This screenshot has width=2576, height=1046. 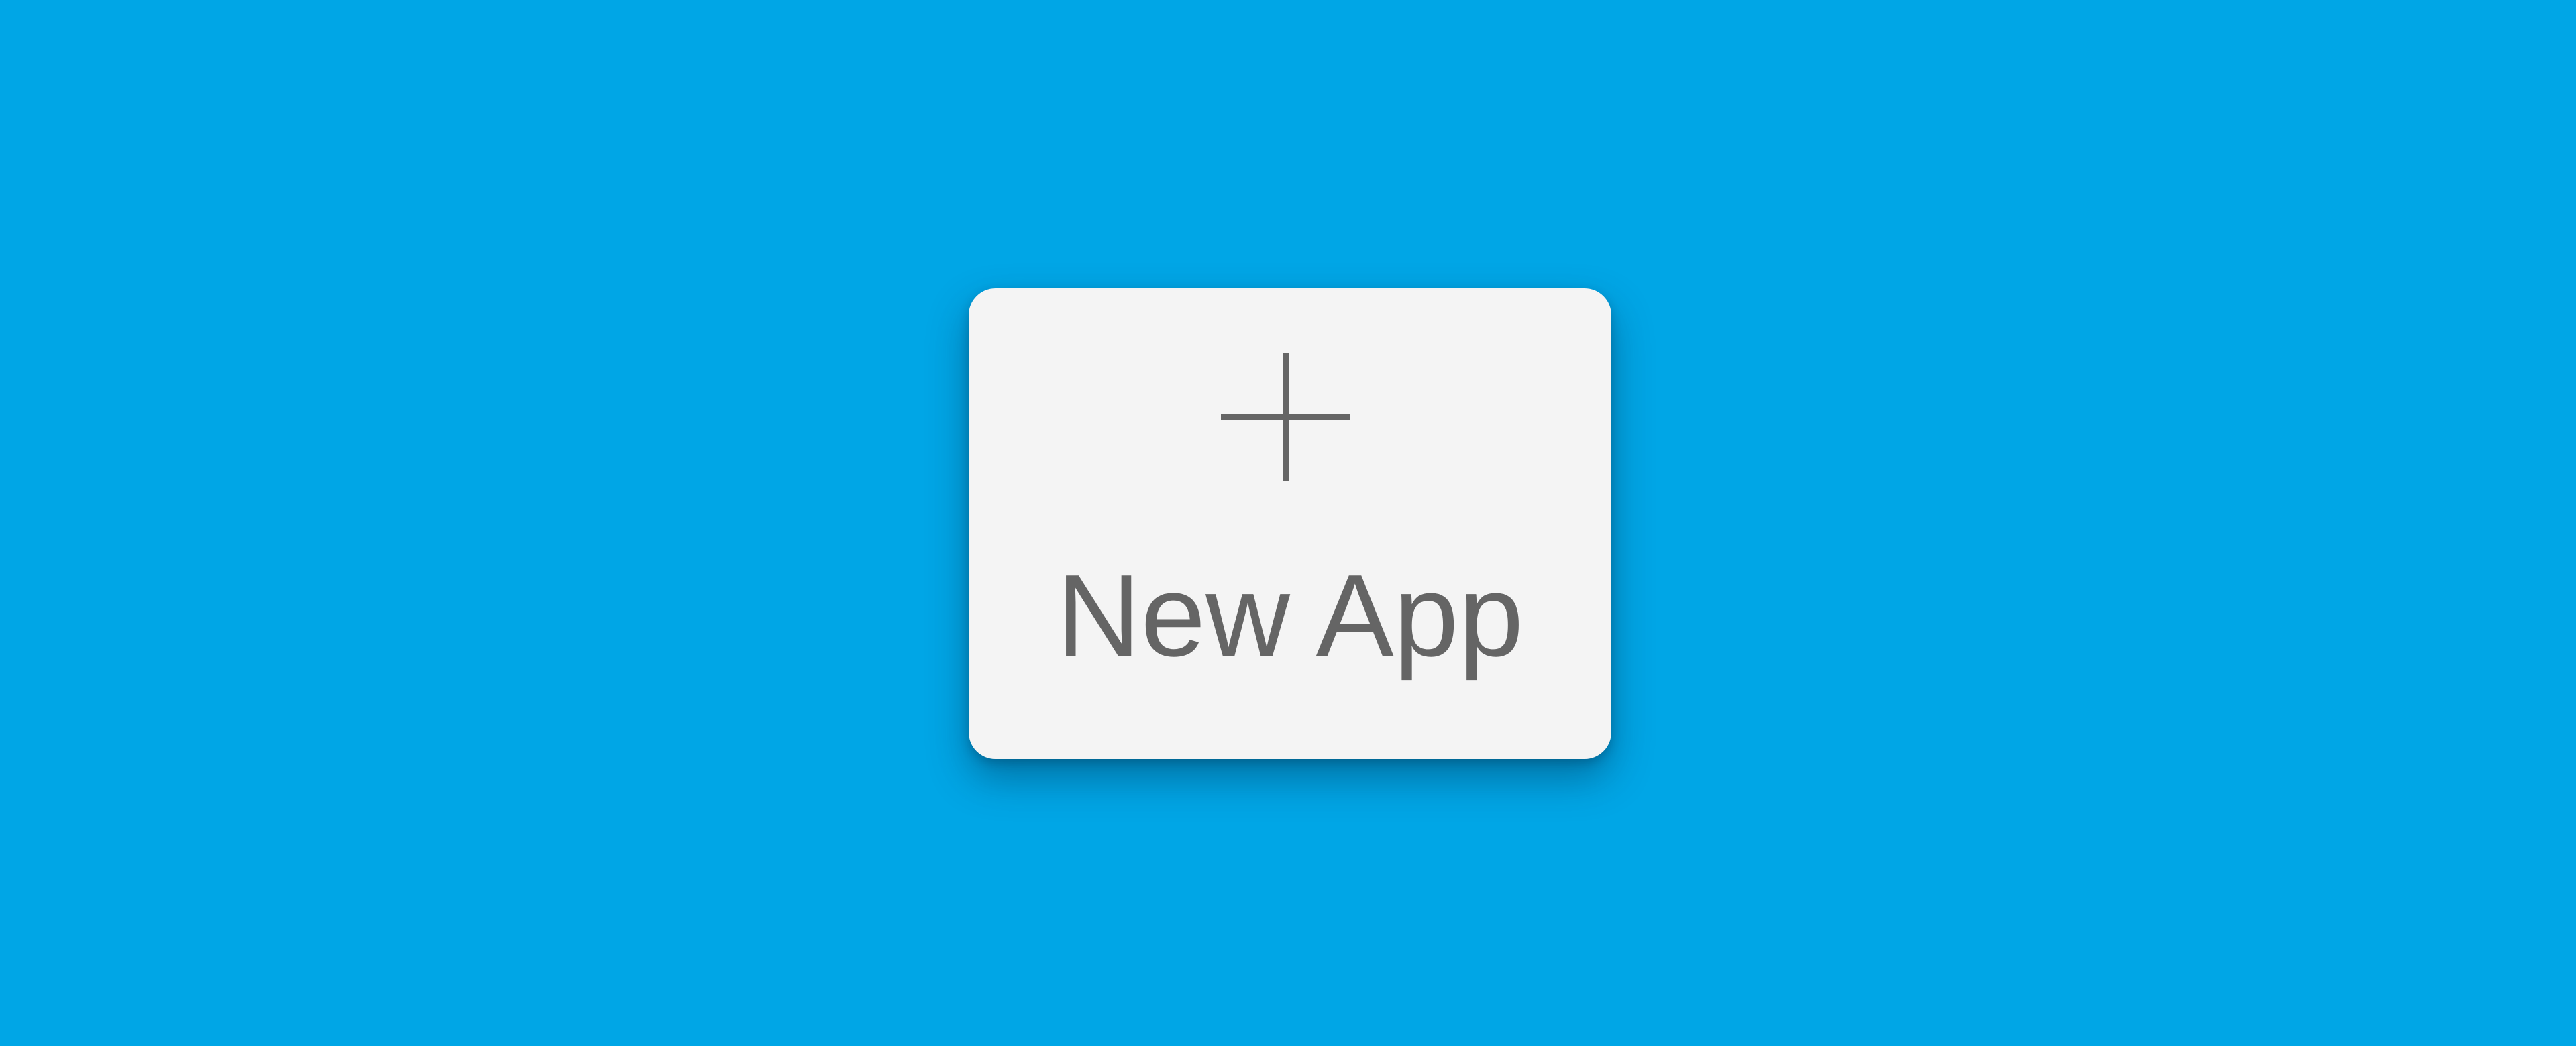 I want to click on new-app-label: New App, so click(x=1290, y=615).